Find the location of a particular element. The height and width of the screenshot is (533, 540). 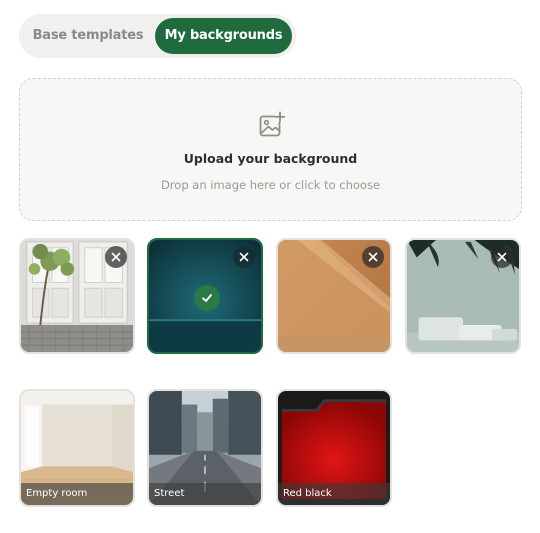

selected-check is located at coordinates (207, 298).